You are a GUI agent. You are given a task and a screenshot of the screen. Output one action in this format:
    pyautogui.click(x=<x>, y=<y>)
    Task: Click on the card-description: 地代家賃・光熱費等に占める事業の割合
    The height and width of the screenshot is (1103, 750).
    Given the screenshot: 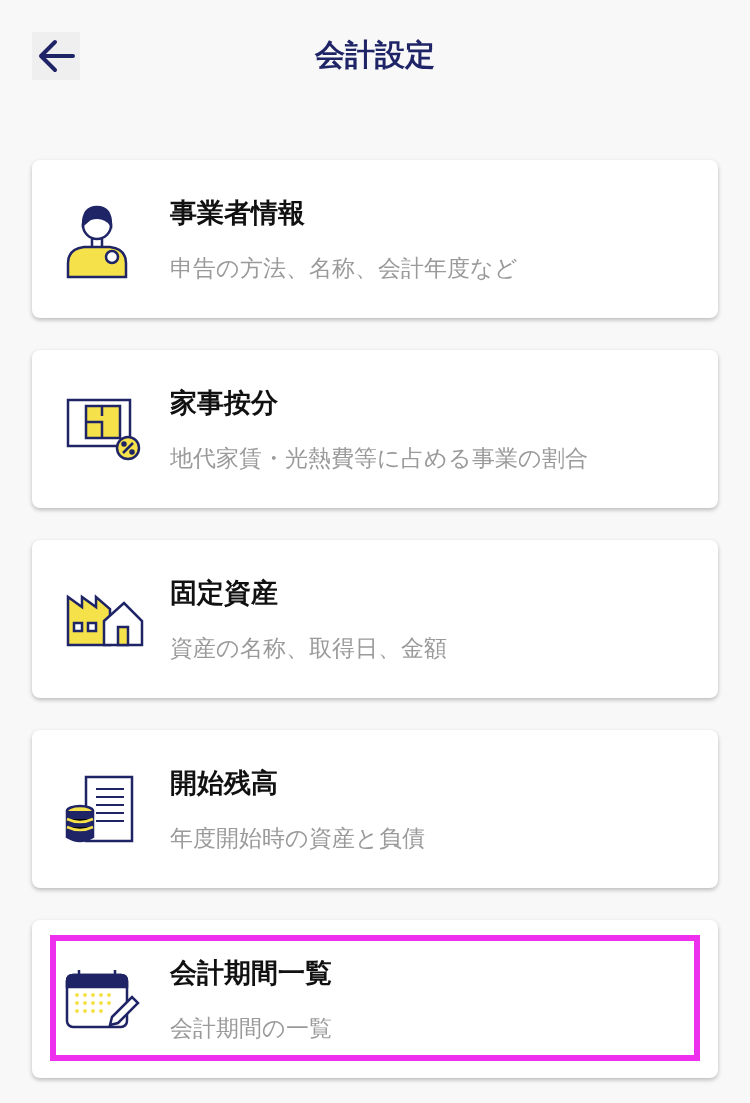 What is the action you would take?
    pyautogui.click(x=379, y=458)
    